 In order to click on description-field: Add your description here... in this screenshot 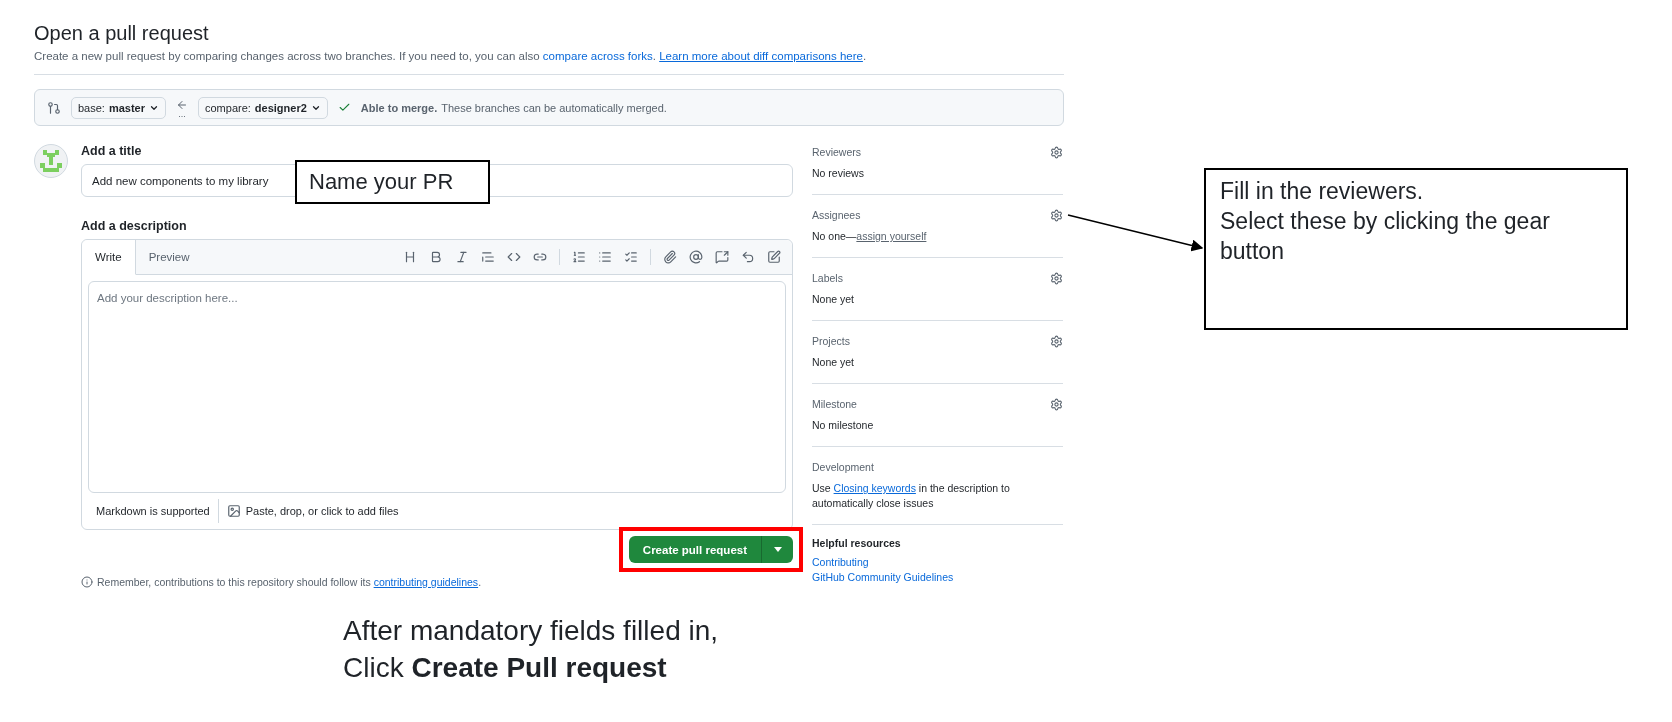, I will do `click(437, 387)`.